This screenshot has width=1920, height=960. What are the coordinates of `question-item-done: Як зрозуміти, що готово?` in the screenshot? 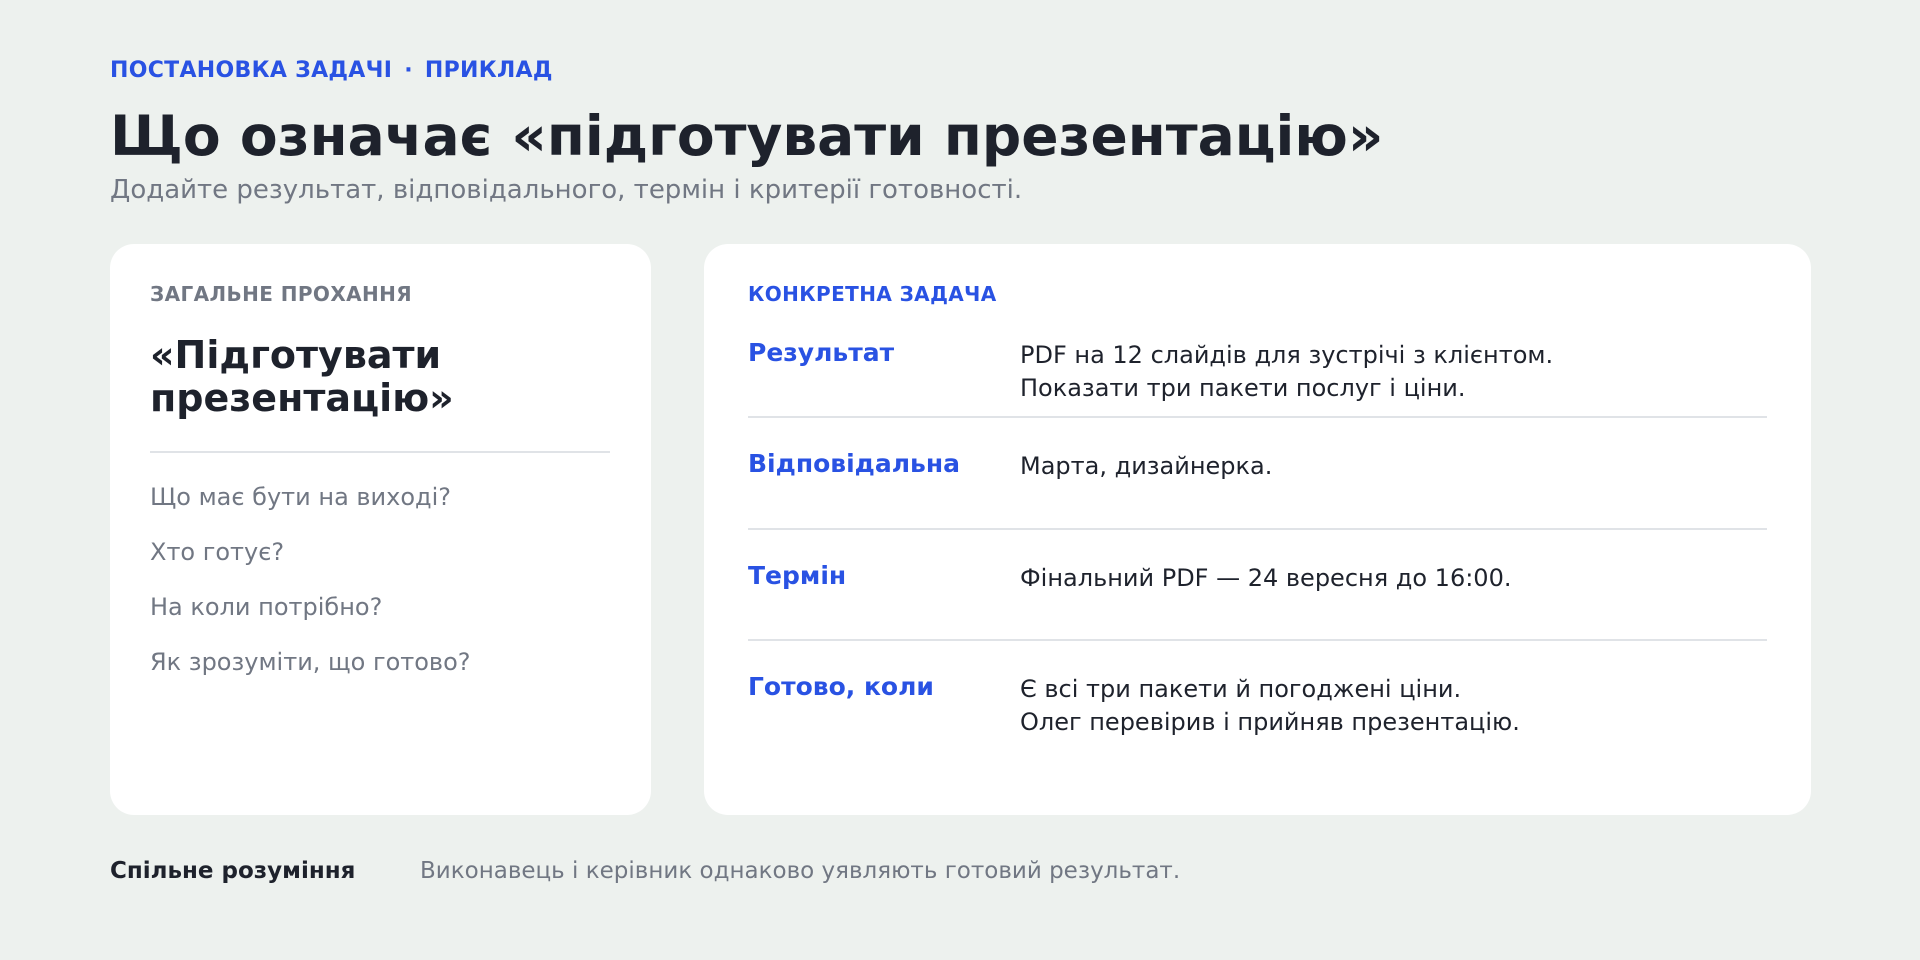 It's located at (310, 662).